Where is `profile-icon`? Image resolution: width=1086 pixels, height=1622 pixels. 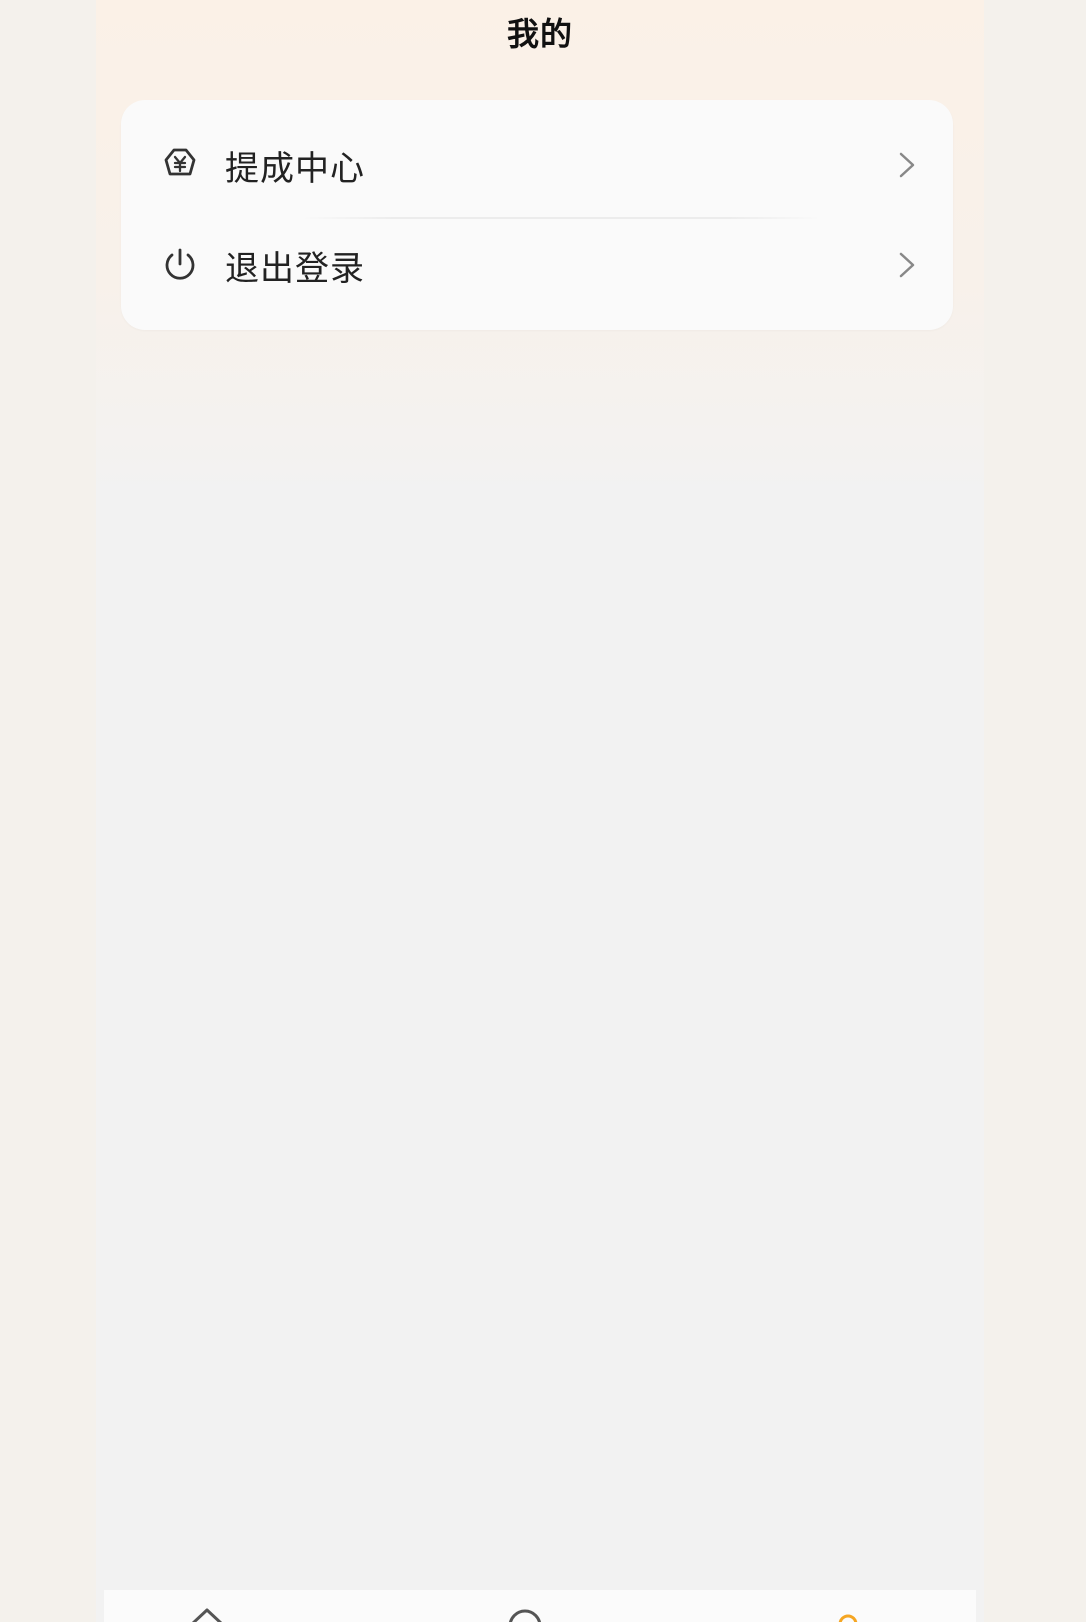 profile-icon is located at coordinates (848, 1613).